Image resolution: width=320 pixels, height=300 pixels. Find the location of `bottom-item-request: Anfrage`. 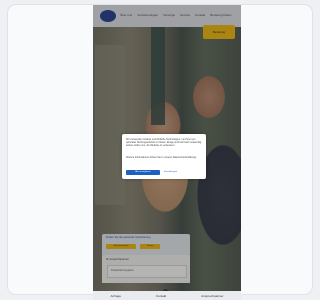

bottom-item-request: Anfrage is located at coordinates (116, 296).